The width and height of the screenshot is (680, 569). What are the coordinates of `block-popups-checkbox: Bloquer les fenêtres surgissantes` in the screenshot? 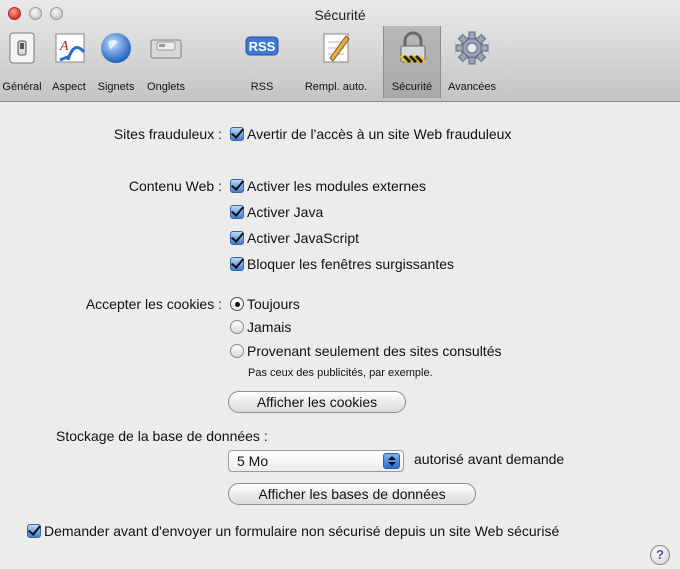 It's located at (342, 264).